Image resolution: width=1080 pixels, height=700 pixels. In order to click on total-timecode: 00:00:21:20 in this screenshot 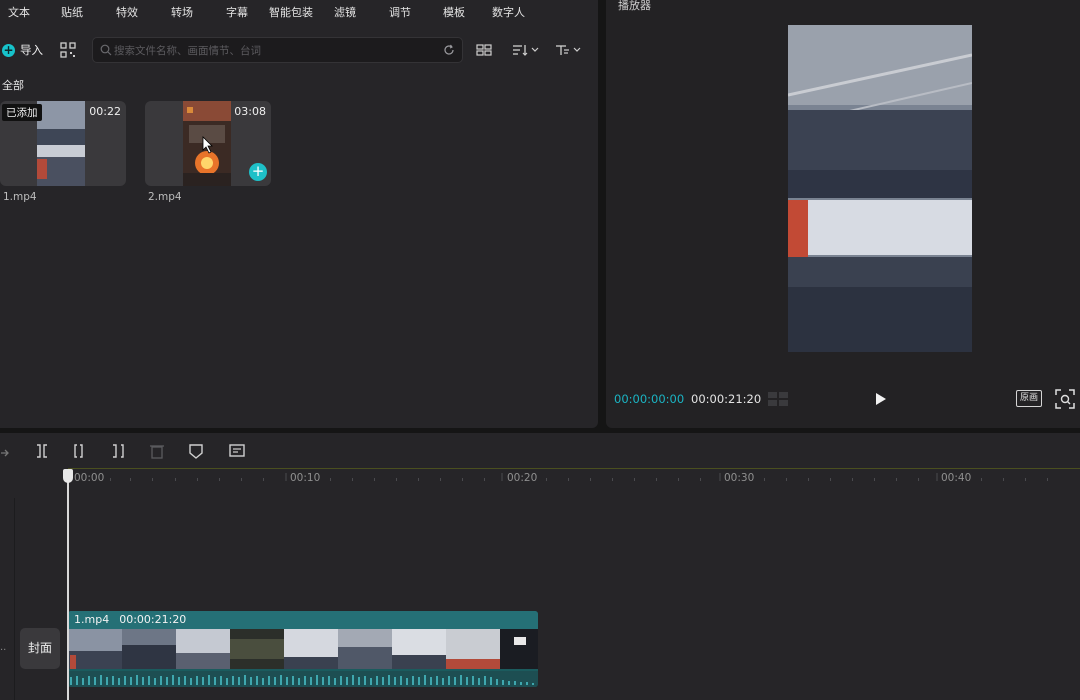, I will do `click(726, 399)`.